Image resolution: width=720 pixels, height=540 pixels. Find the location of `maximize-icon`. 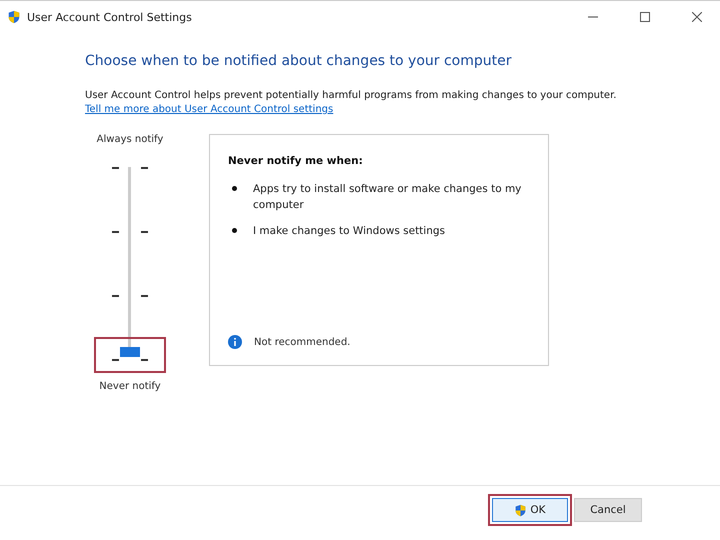

maximize-icon is located at coordinates (645, 17).